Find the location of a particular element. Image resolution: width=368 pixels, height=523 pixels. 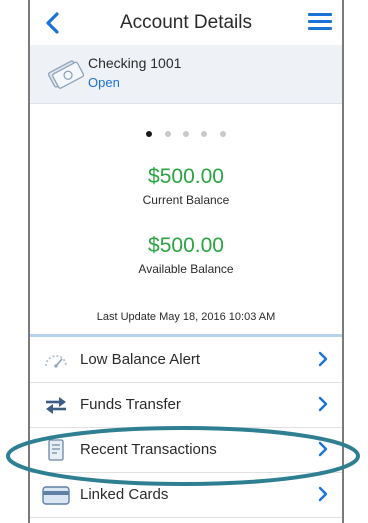

page-indicator is located at coordinates (186, 130).